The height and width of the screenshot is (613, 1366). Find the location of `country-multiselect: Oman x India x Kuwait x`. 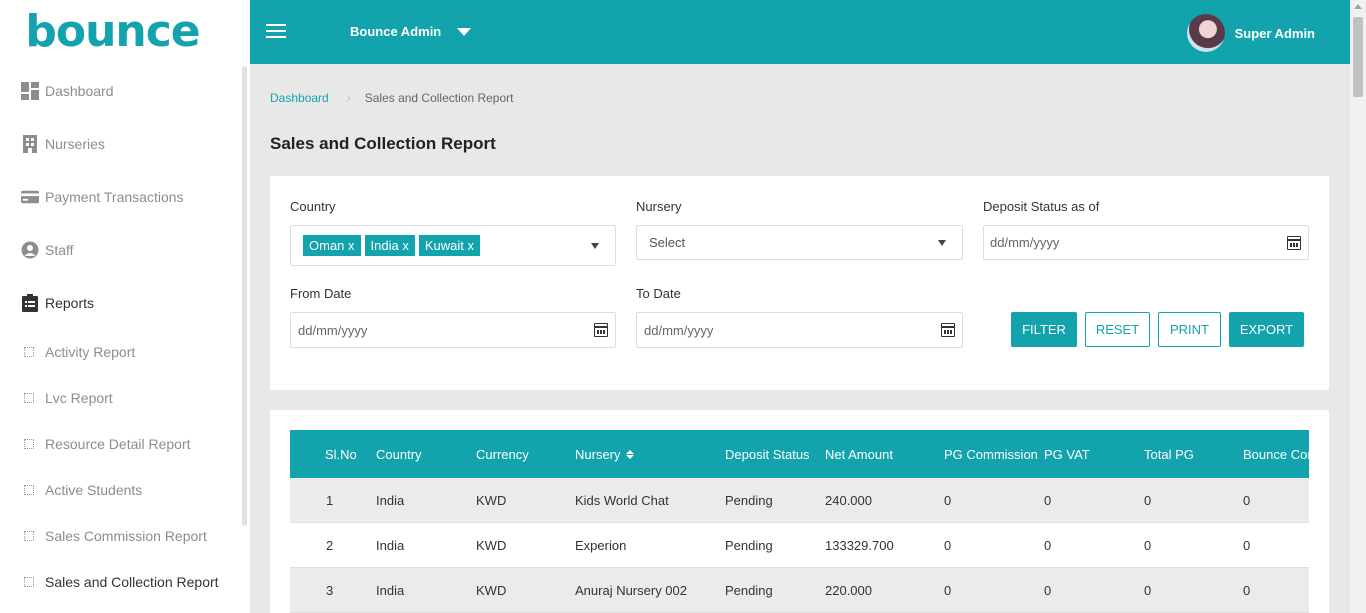

country-multiselect: Oman x India x Kuwait x is located at coordinates (453, 245).